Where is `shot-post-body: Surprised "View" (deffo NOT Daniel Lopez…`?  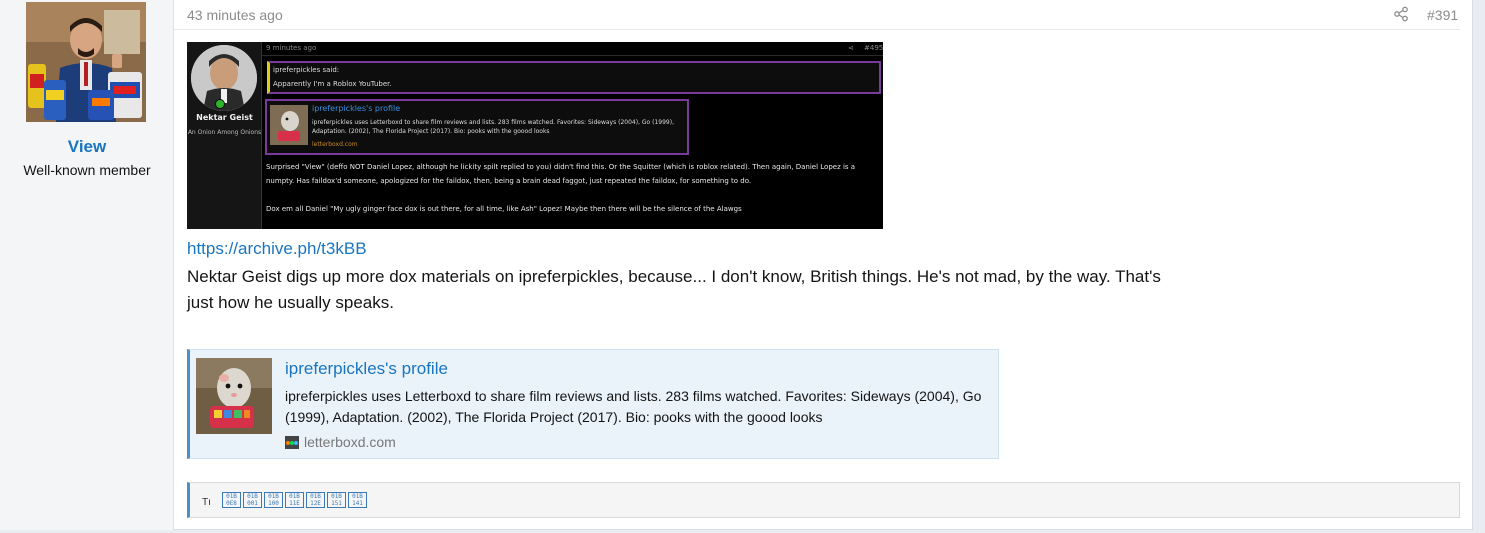
shot-post-body: Surprised "View" (deffo NOT Daniel Lopez… is located at coordinates (572, 188).